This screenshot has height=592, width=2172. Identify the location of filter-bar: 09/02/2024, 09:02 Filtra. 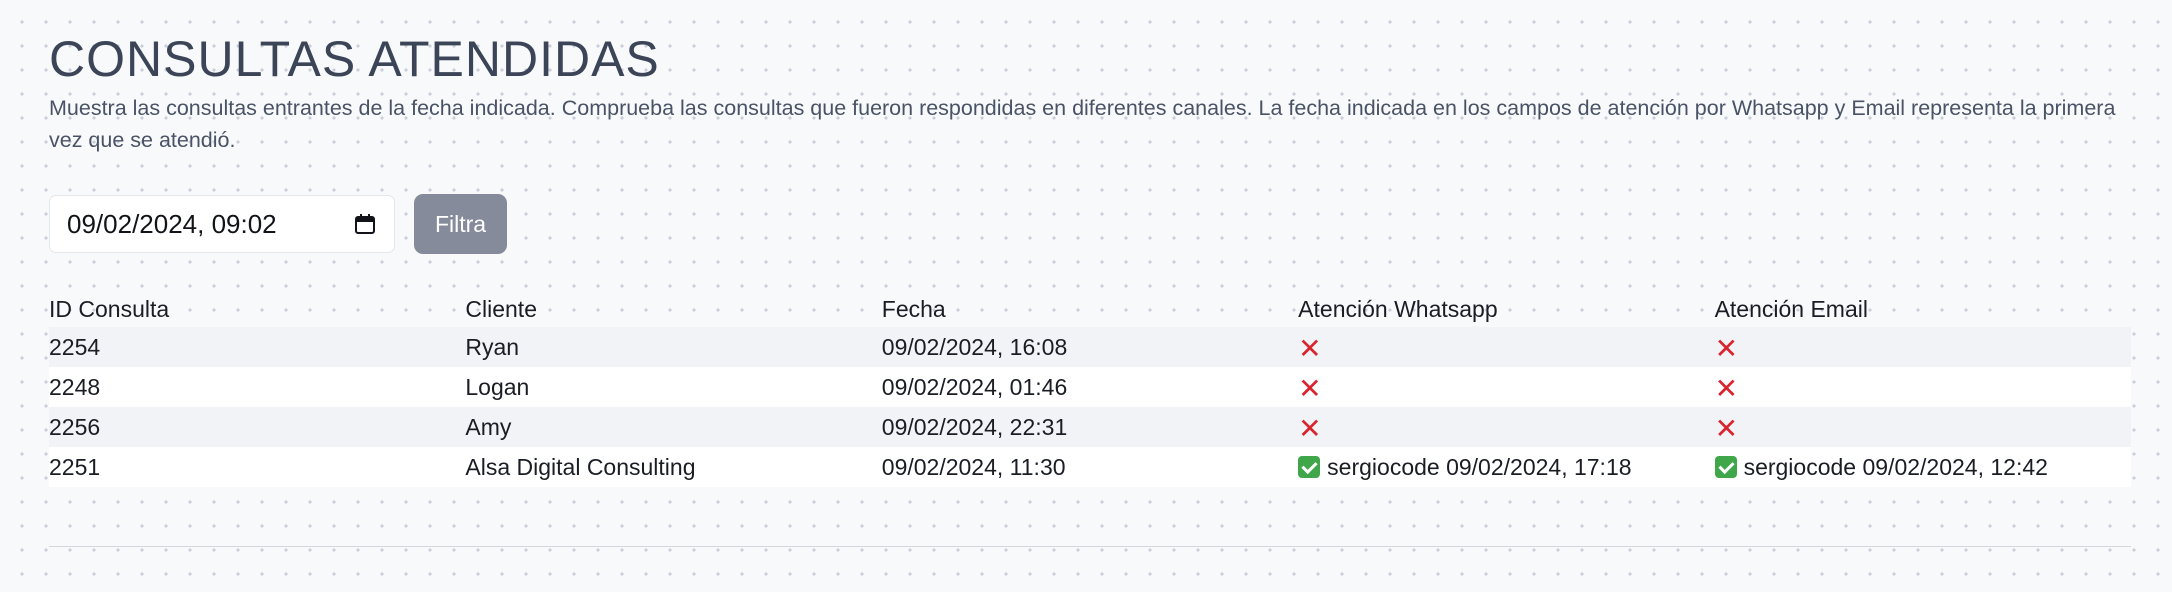
(1090, 224).